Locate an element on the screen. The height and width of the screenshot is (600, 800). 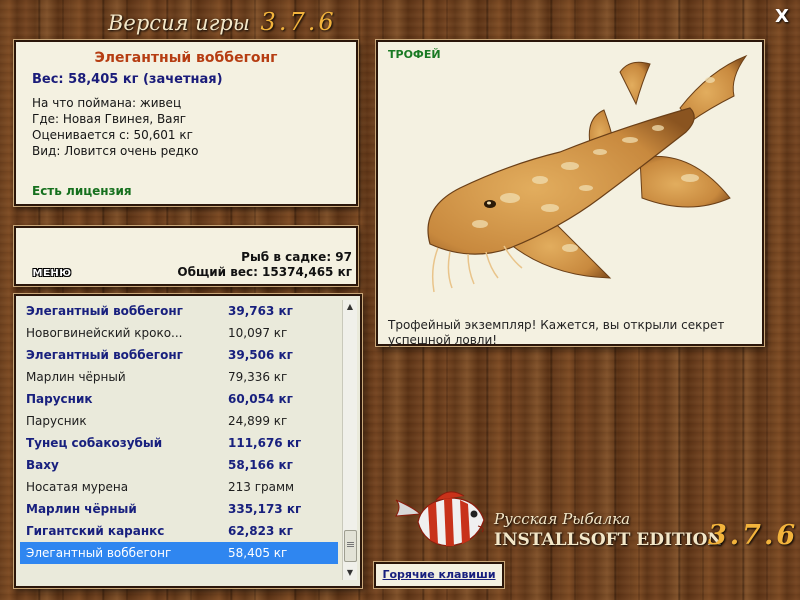
chevron-up-icon: ▲ is located at coordinates (350, 307).